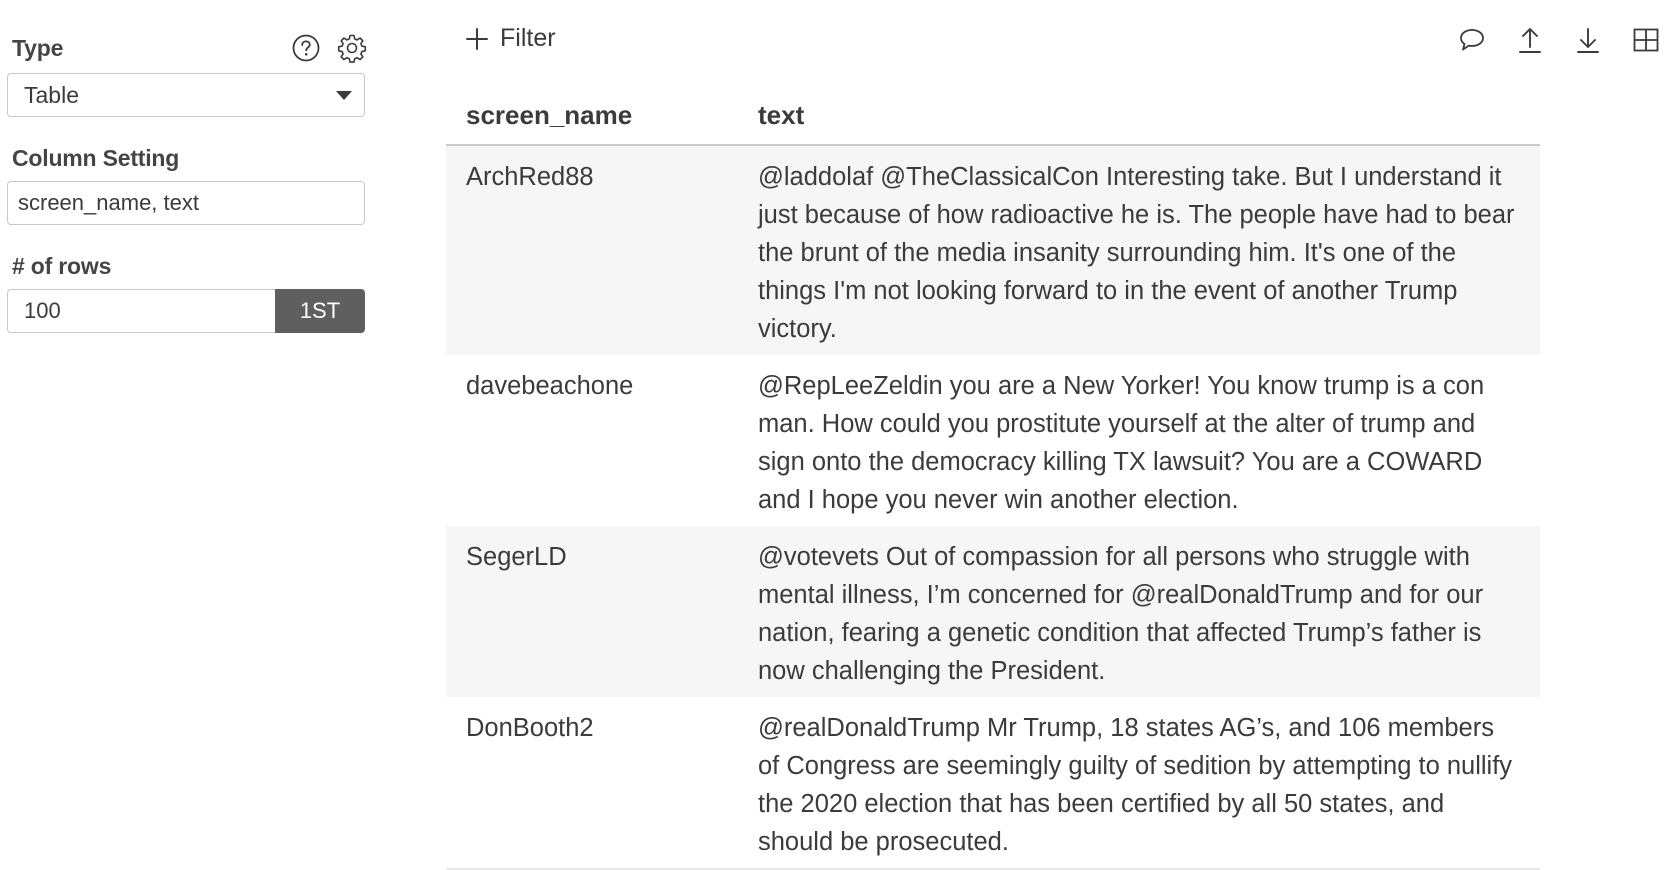  What do you see at coordinates (530, 728) in the screenshot?
I see `cell-screen-name: DonBooth2` at bounding box center [530, 728].